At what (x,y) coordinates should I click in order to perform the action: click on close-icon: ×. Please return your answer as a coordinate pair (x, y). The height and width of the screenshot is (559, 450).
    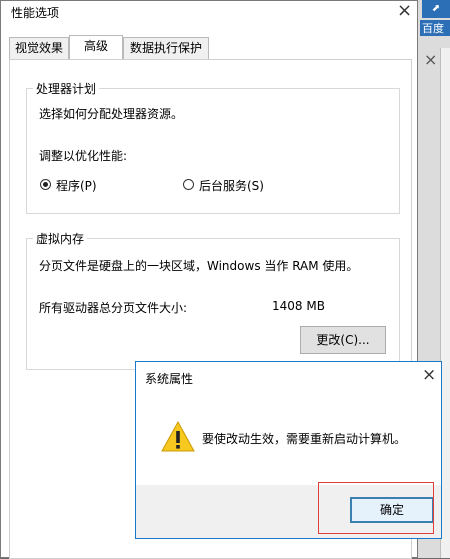
    Looking at the image, I should click on (404, 10).